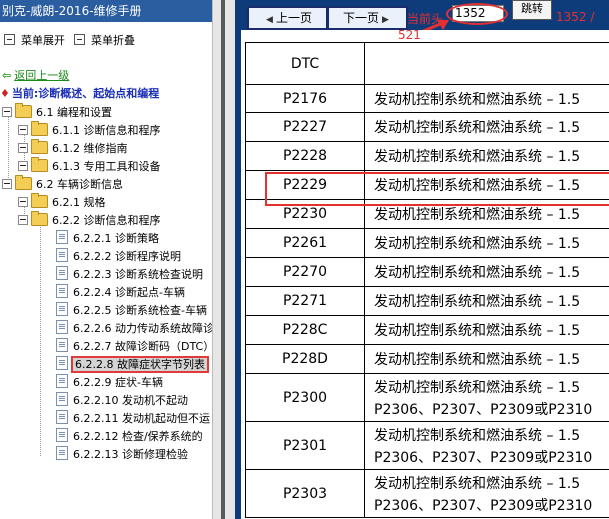  What do you see at coordinates (134, 329) in the screenshot?
I see `tree-leaf: 6.2.2.6 动力传动系统故障诊` at bounding box center [134, 329].